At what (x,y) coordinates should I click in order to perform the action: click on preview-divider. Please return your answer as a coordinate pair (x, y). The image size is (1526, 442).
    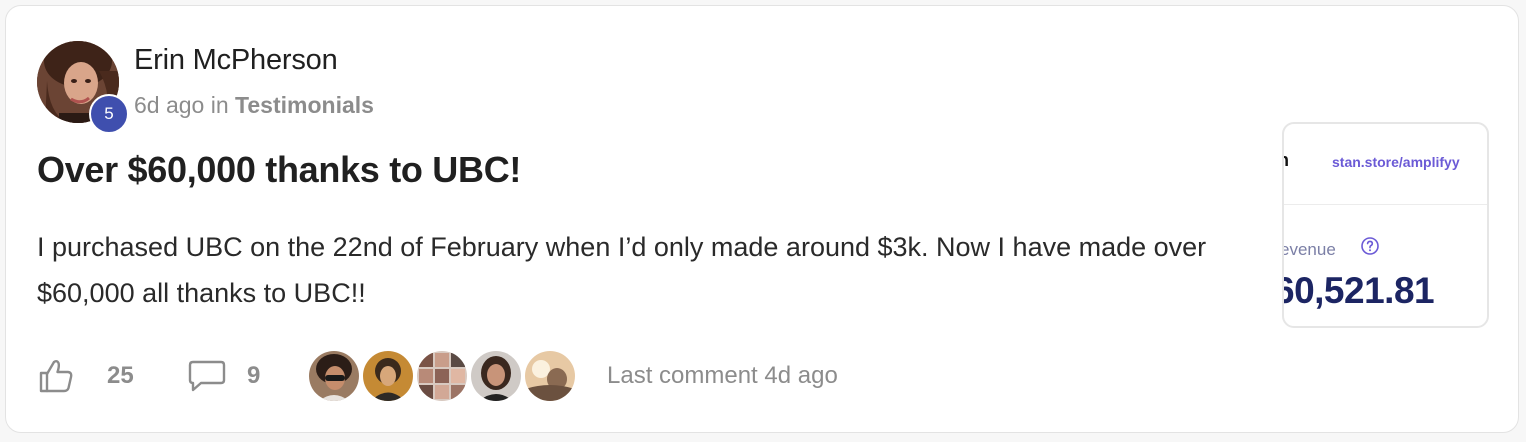
    Looking at the image, I should click on (1385, 204).